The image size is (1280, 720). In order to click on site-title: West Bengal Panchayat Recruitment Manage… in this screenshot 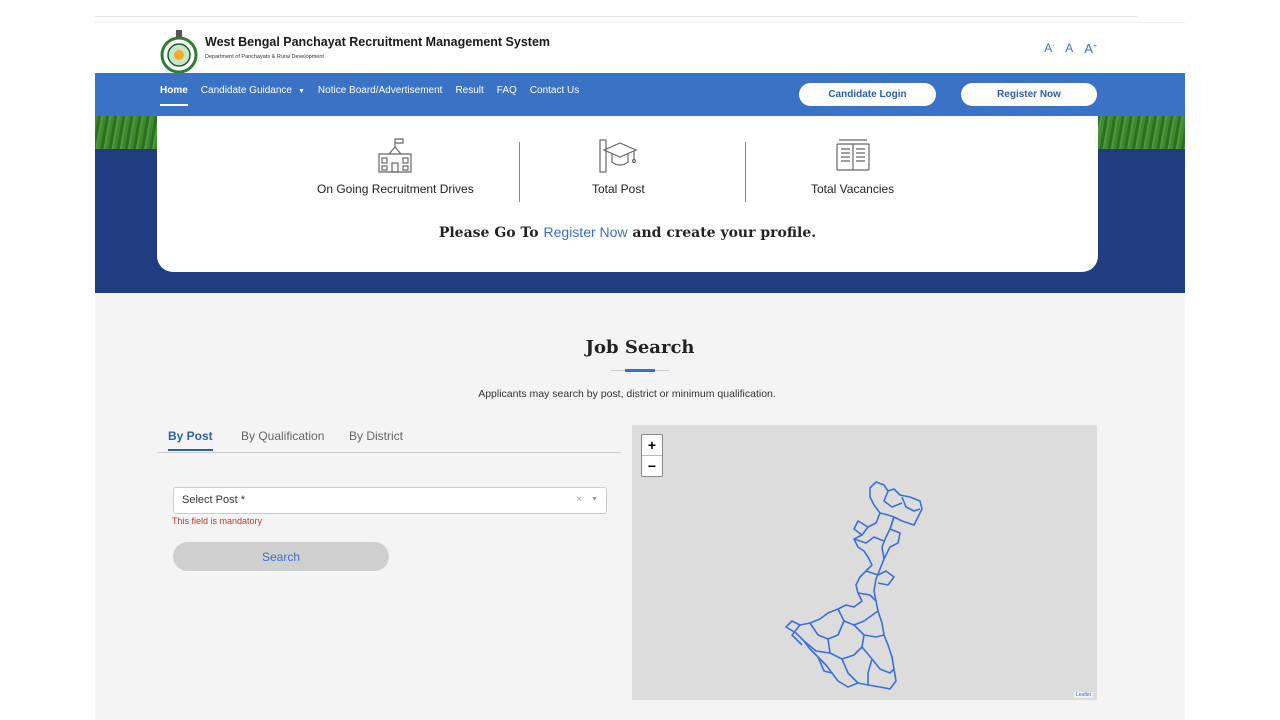, I will do `click(378, 42)`.